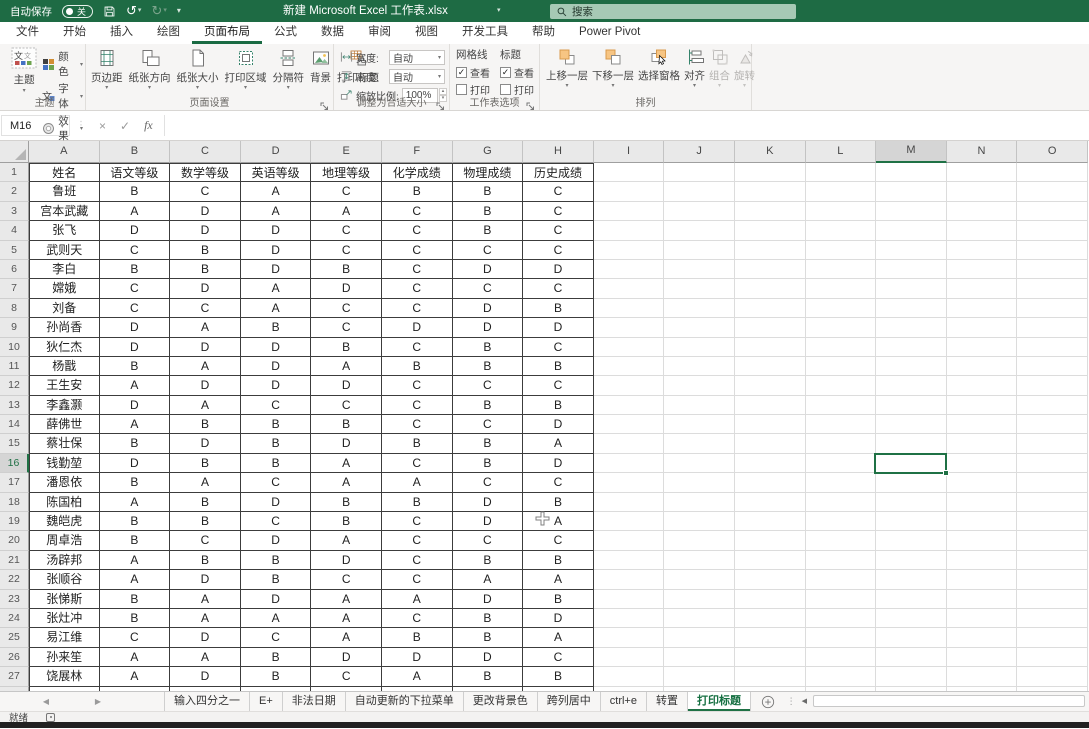 The height and width of the screenshot is (729, 1089). What do you see at coordinates (64, 638) in the screenshot?
I see `cell: 易江维` at bounding box center [64, 638].